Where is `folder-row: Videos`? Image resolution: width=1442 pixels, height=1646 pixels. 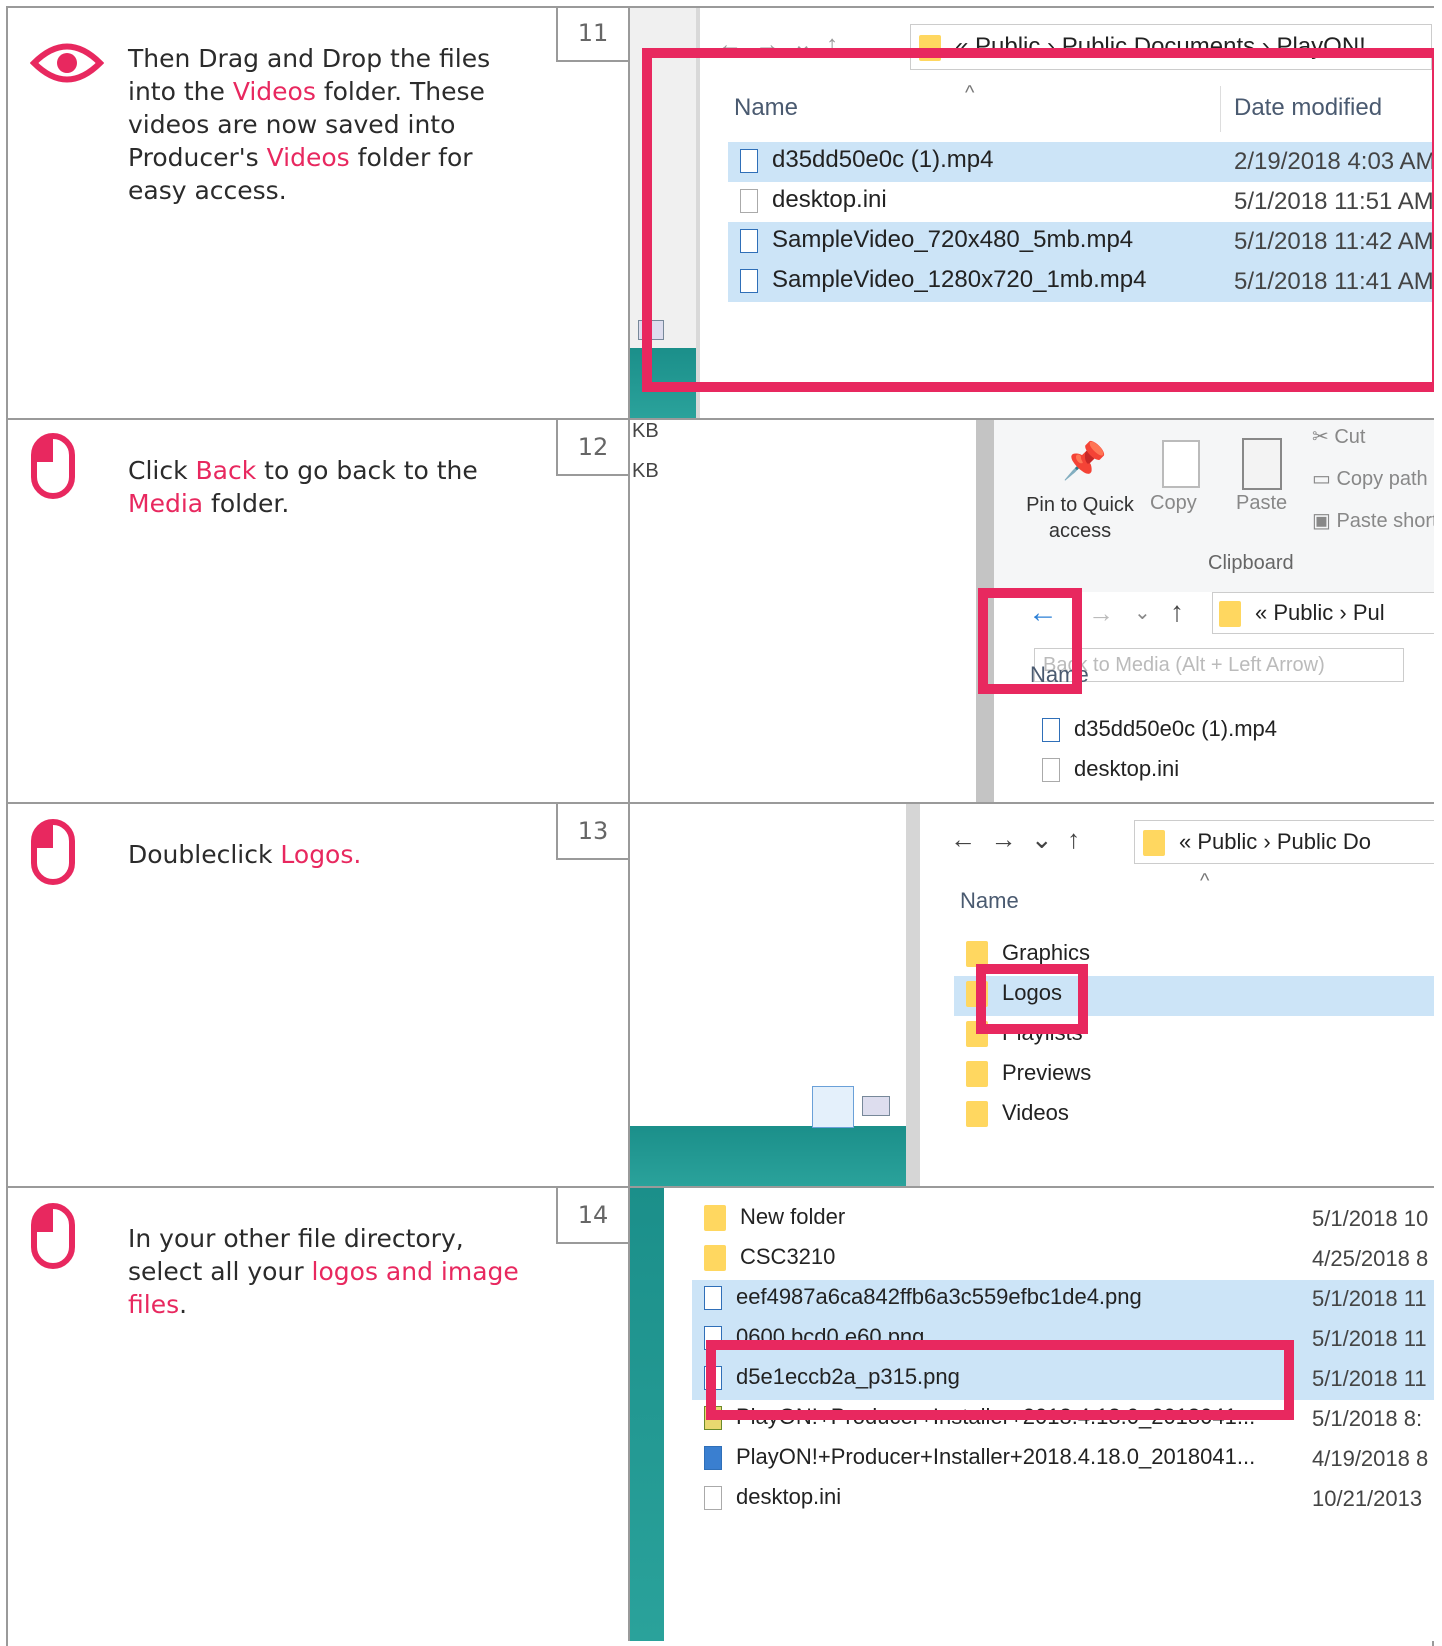
folder-row: Videos is located at coordinates (1017, 1114).